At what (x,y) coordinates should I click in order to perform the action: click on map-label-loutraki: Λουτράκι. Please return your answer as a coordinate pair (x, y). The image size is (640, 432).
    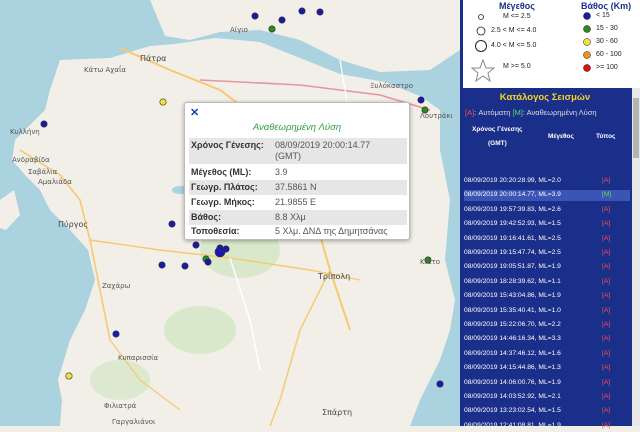
    Looking at the image, I should click on (436, 116).